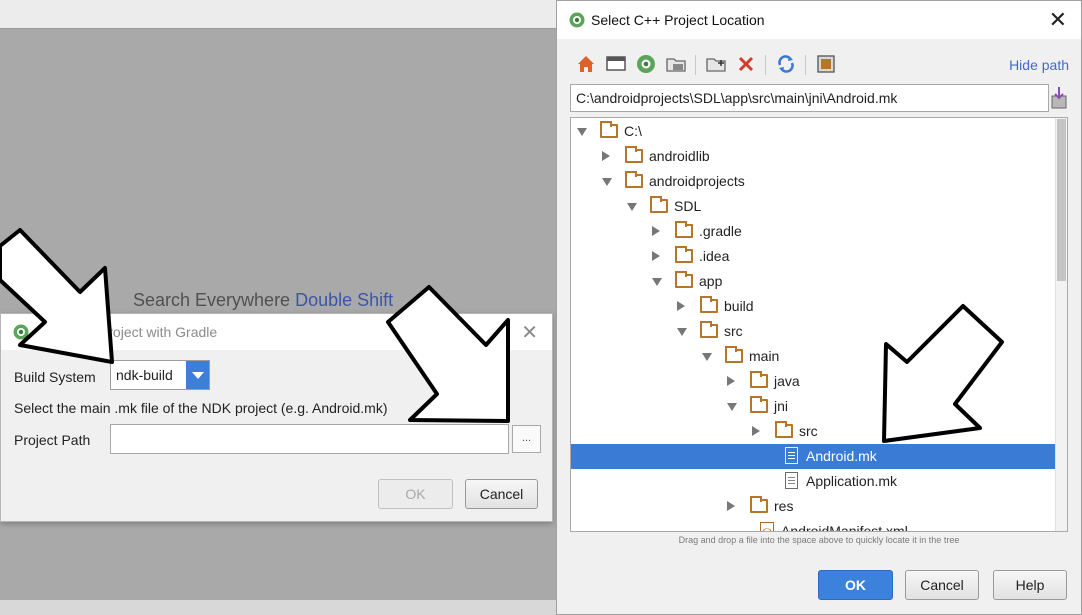 This screenshot has width=1082, height=615. Describe the element at coordinates (841, 456) in the screenshot. I see `tree-item-label: Android.mk` at that location.